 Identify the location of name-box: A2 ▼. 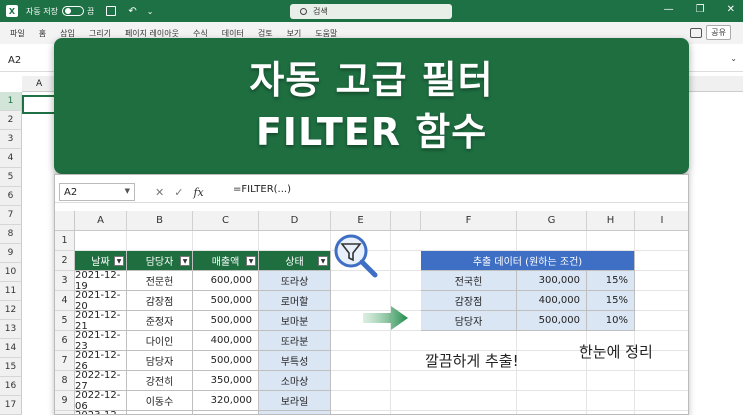
(97, 192).